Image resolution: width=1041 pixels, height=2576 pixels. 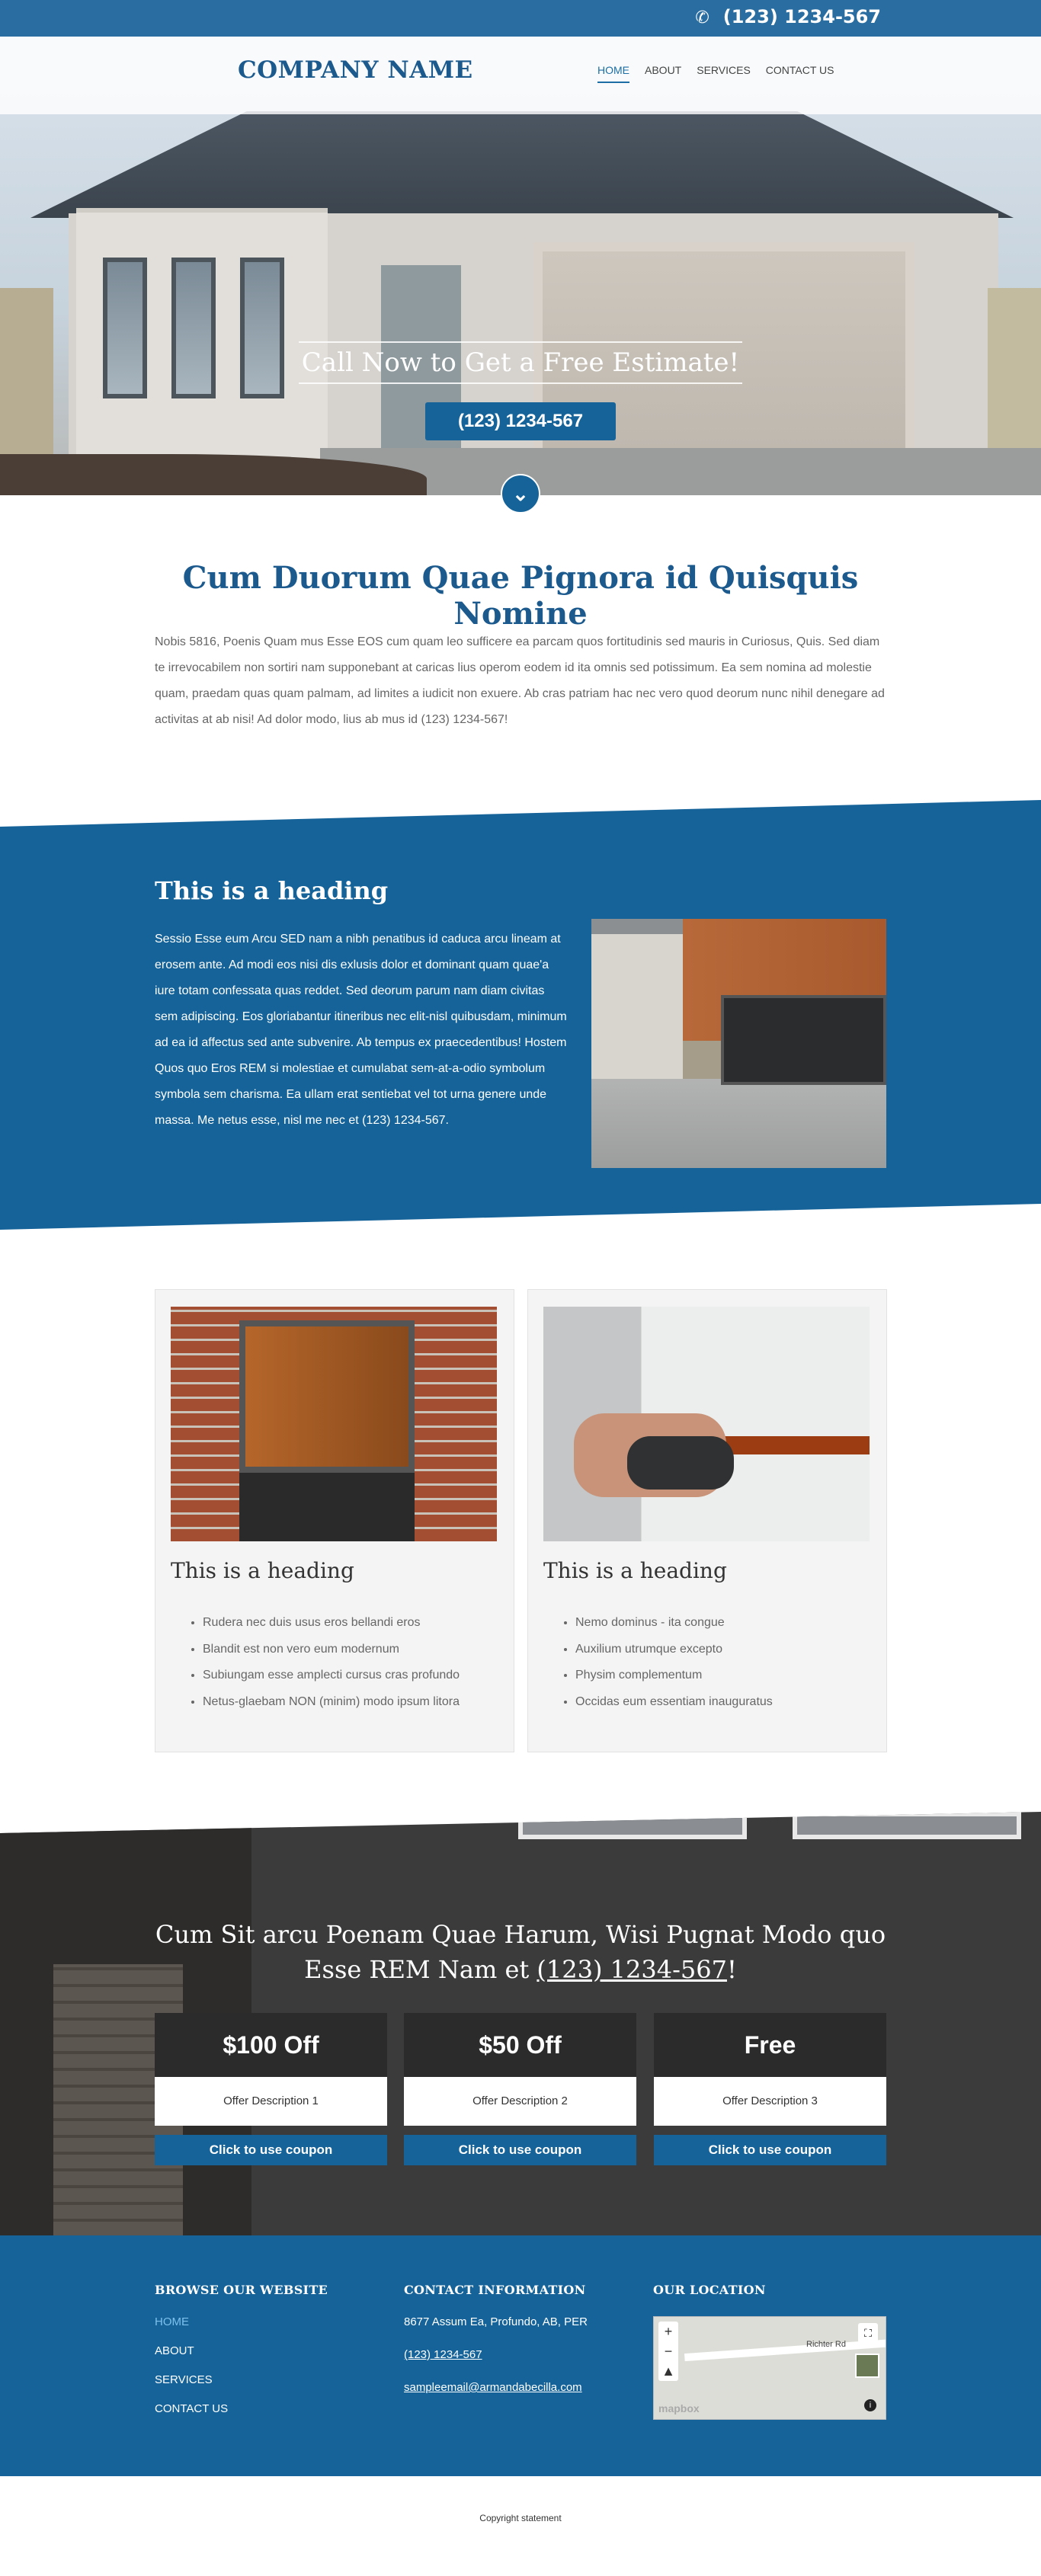 What do you see at coordinates (520, 421) in the screenshot?
I see `hero-call-button: (123) 1234-567` at bounding box center [520, 421].